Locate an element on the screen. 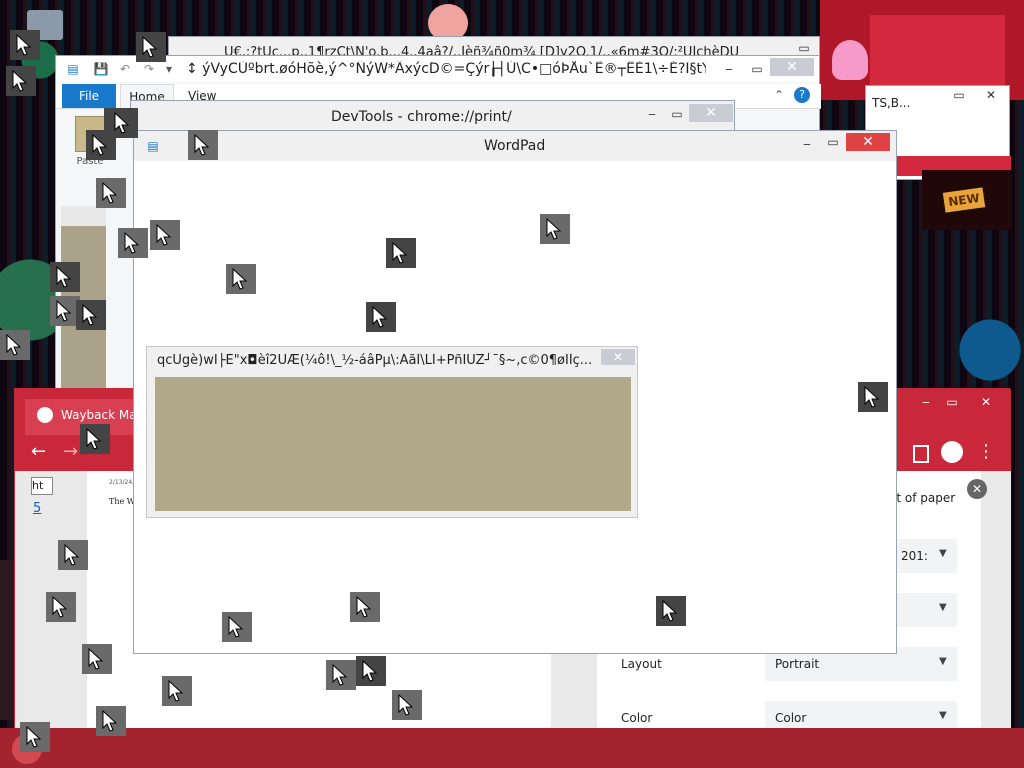 This screenshot has width=1024, height=768. globe-icon is located at coordinates (45, 415).